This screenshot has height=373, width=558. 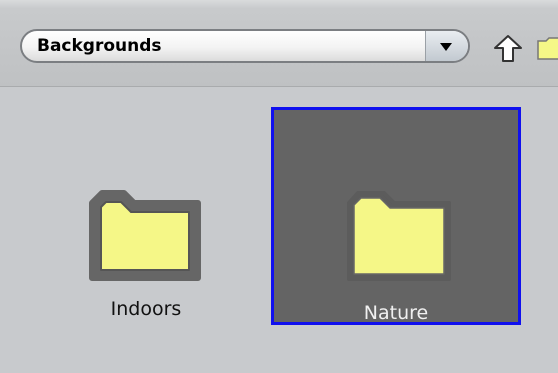 What do you see at coordinates (245, 46) in the screenshot?
I see `location-dropdown: Backgrounds` at bounding box center [245, 46].